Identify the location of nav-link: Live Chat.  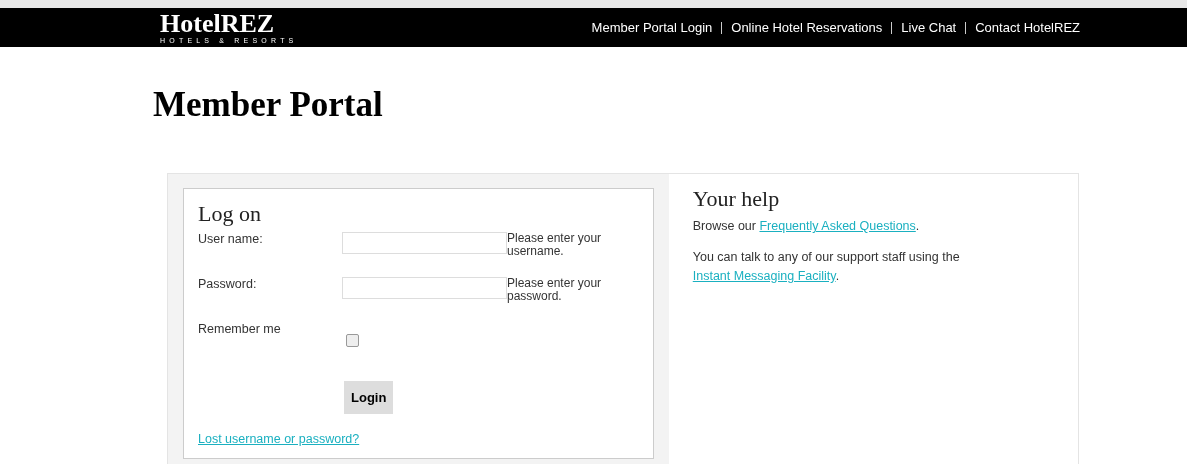
(929, 27).